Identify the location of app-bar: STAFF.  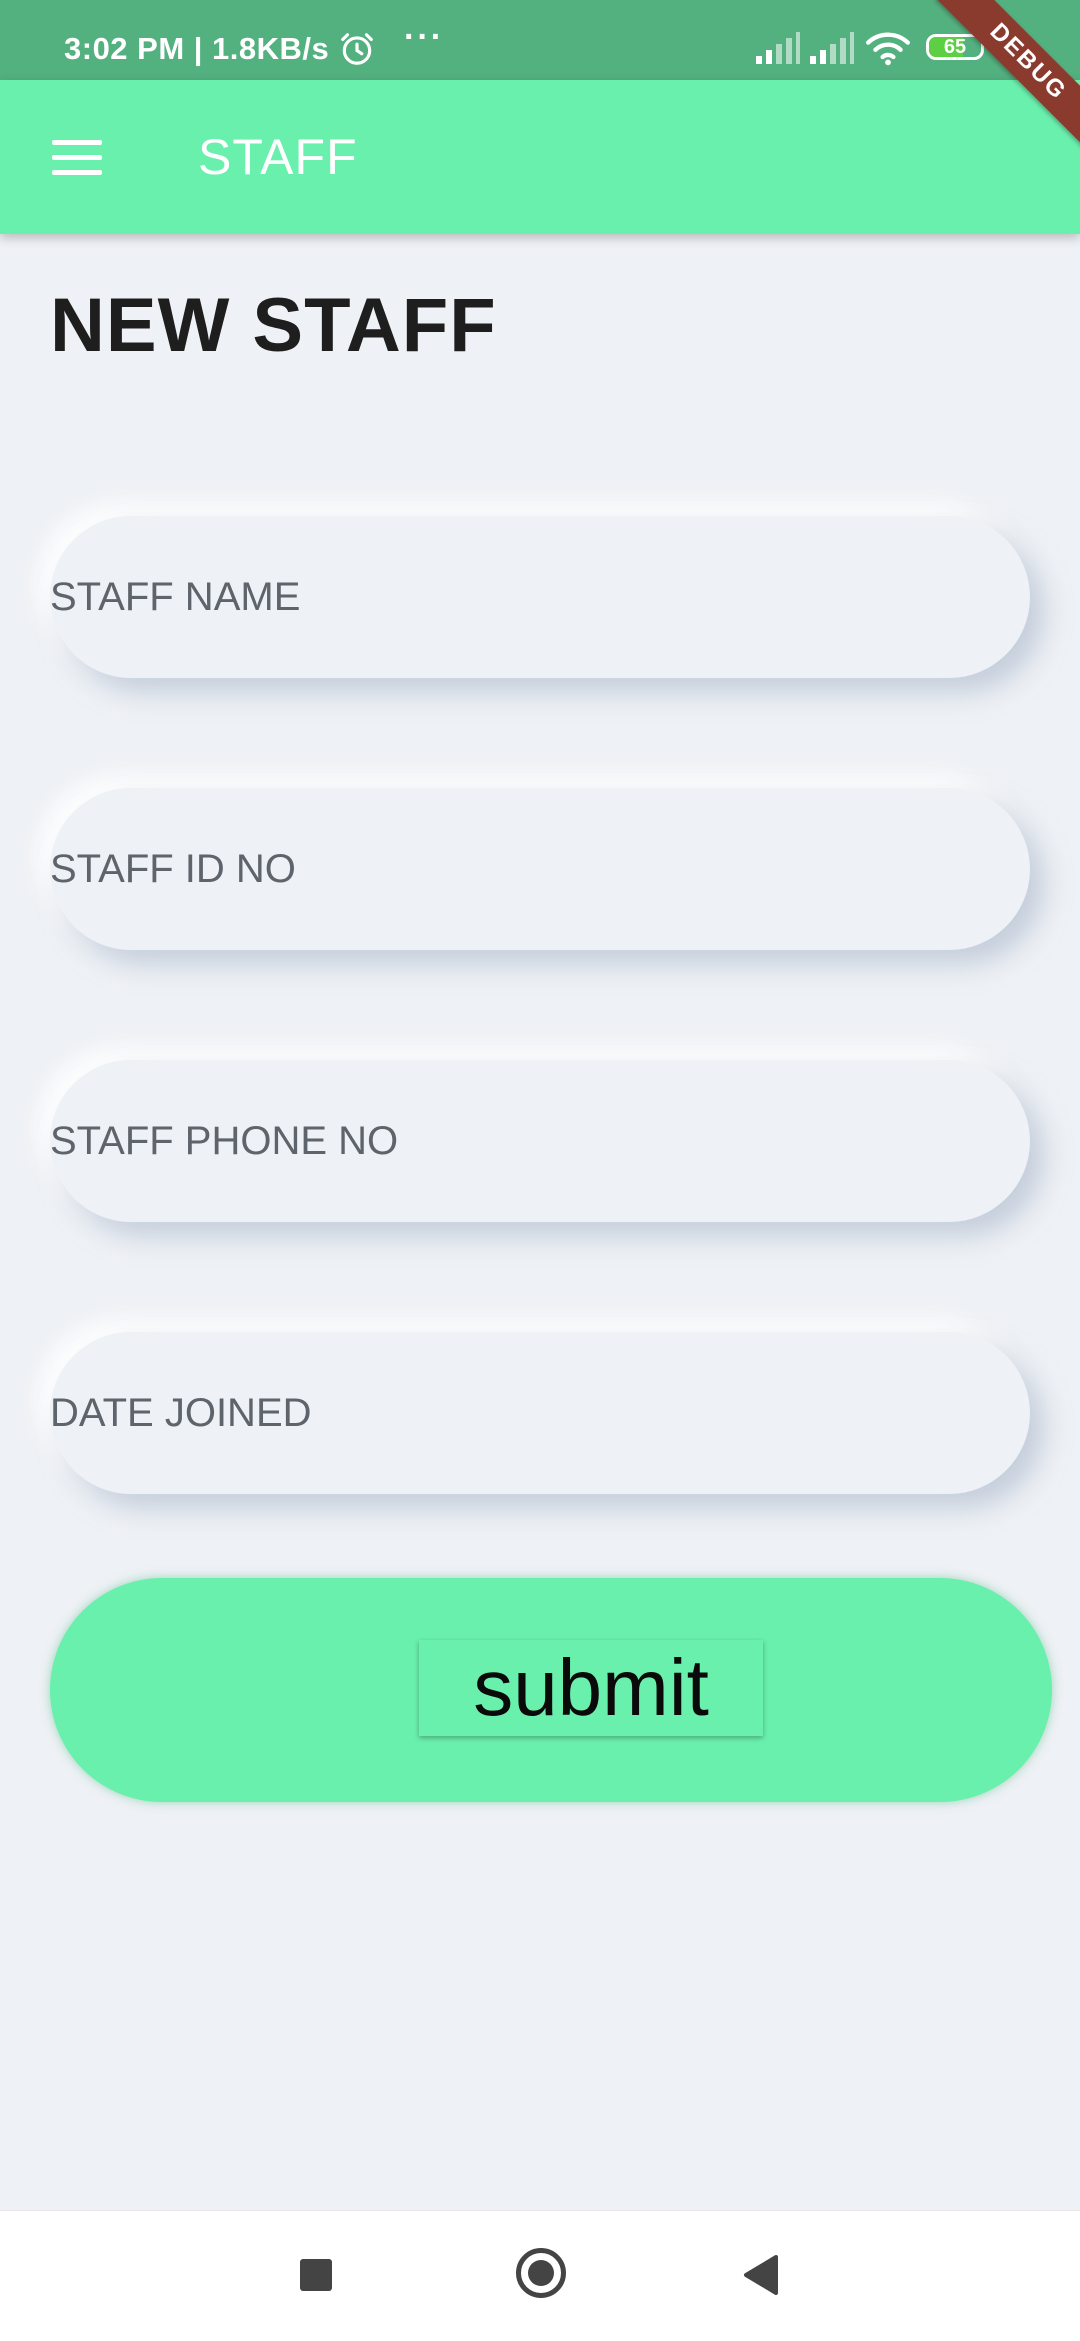
(540, 157).